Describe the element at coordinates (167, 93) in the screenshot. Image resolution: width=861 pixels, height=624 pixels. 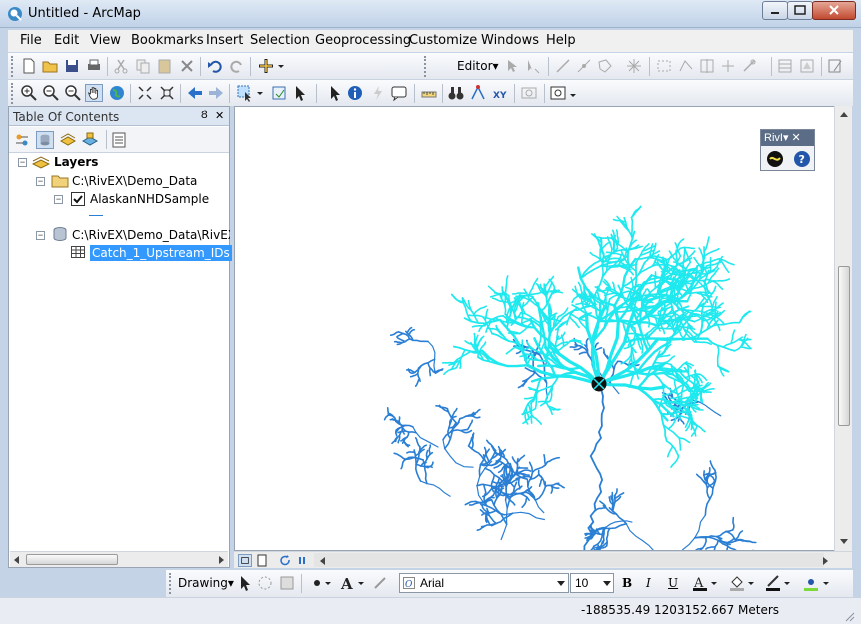
I see `fixed-zoom-out-icon` at that location.